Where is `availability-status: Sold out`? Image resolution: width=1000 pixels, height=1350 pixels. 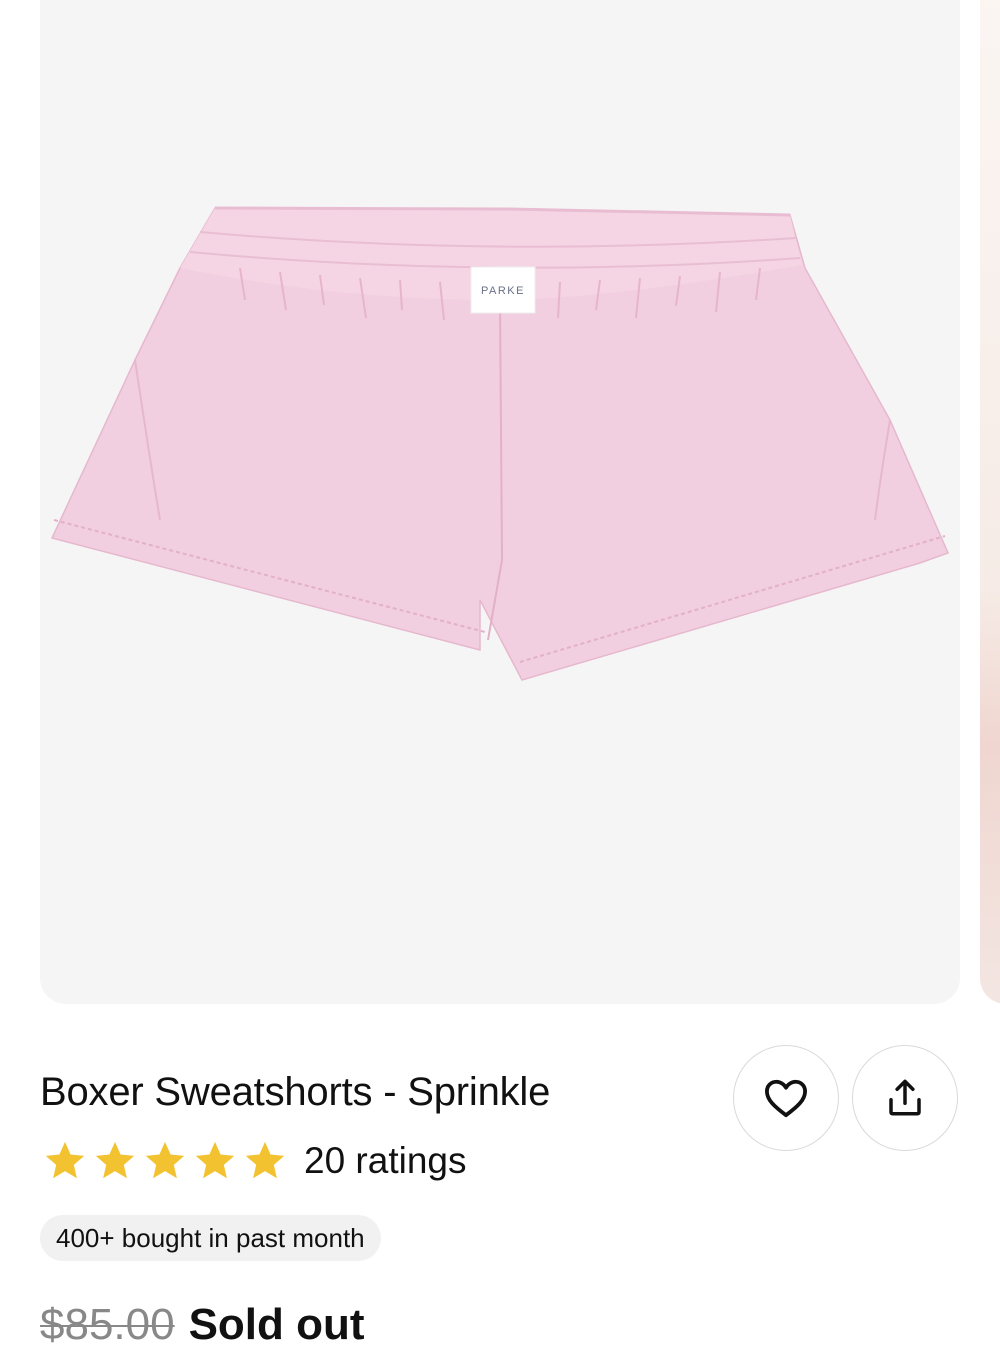
availability-status: Sold out is located at coordinates (276, 1324).